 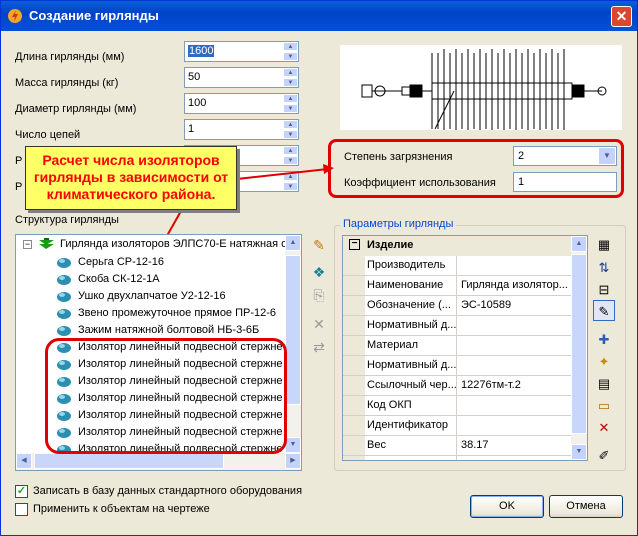 What do you see at coordinates (177, 244) in the screenshot?
I see `tree-root-label: Гирлянда изоляторов ЭЛПС70-Е натяжная од` at bounding box center [177, 244].